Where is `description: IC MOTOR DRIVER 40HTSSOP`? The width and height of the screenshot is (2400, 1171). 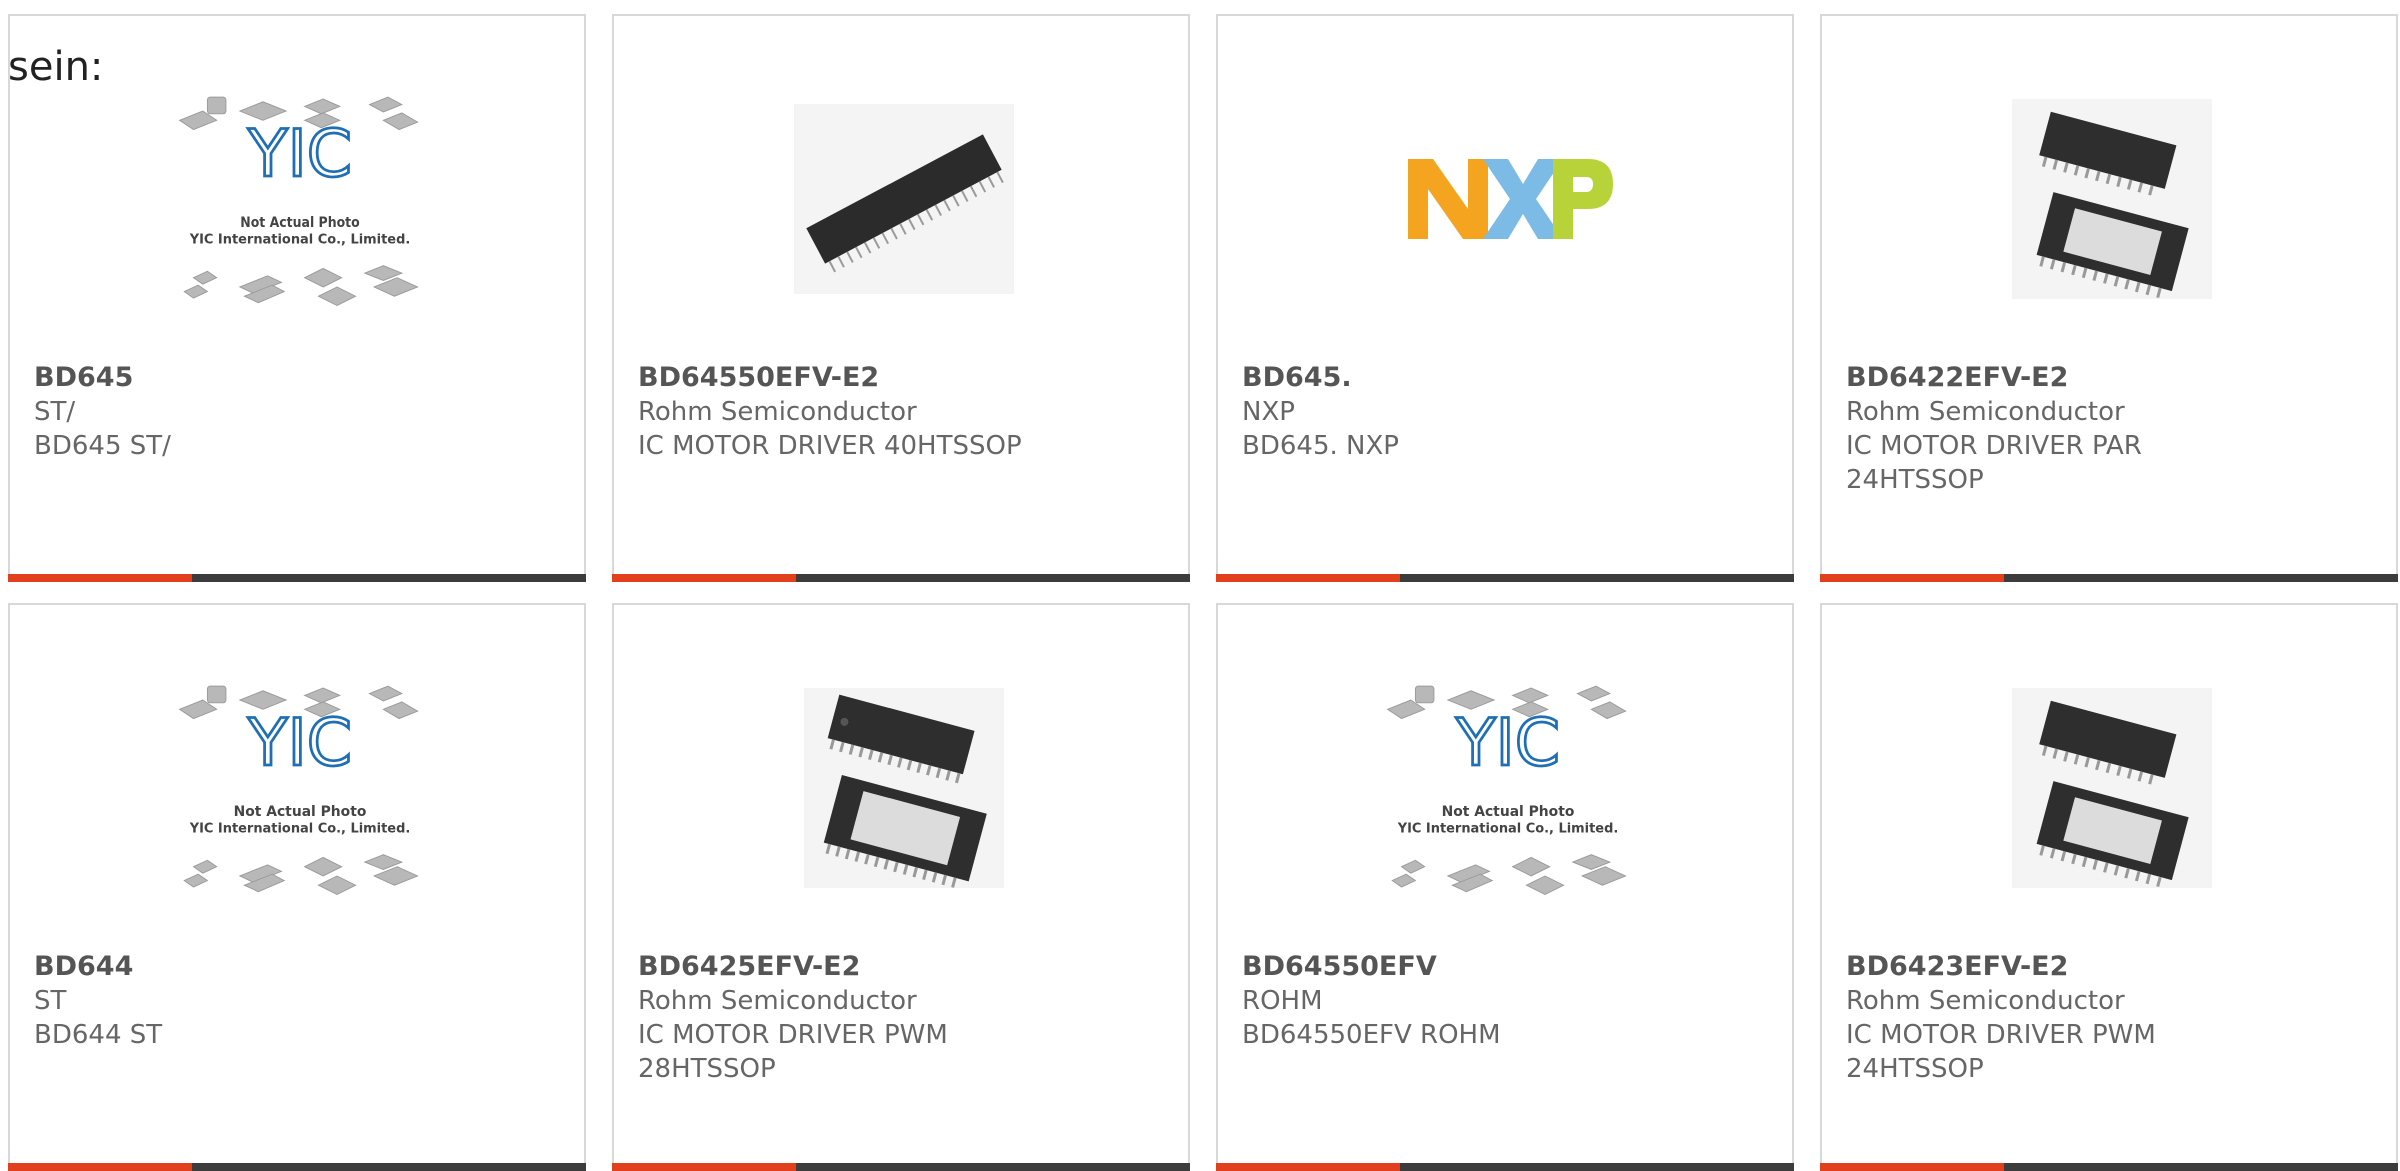 description: IC MOTOR DRIVER 40HTSSOP is located at coordinates (830, 446).